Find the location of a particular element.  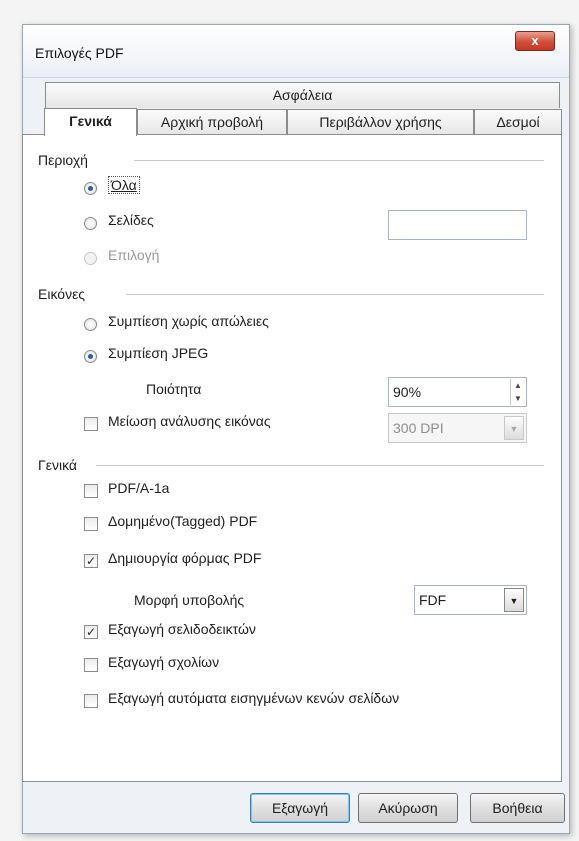

export-comments-checkbox is located at coordinates (91, 665).